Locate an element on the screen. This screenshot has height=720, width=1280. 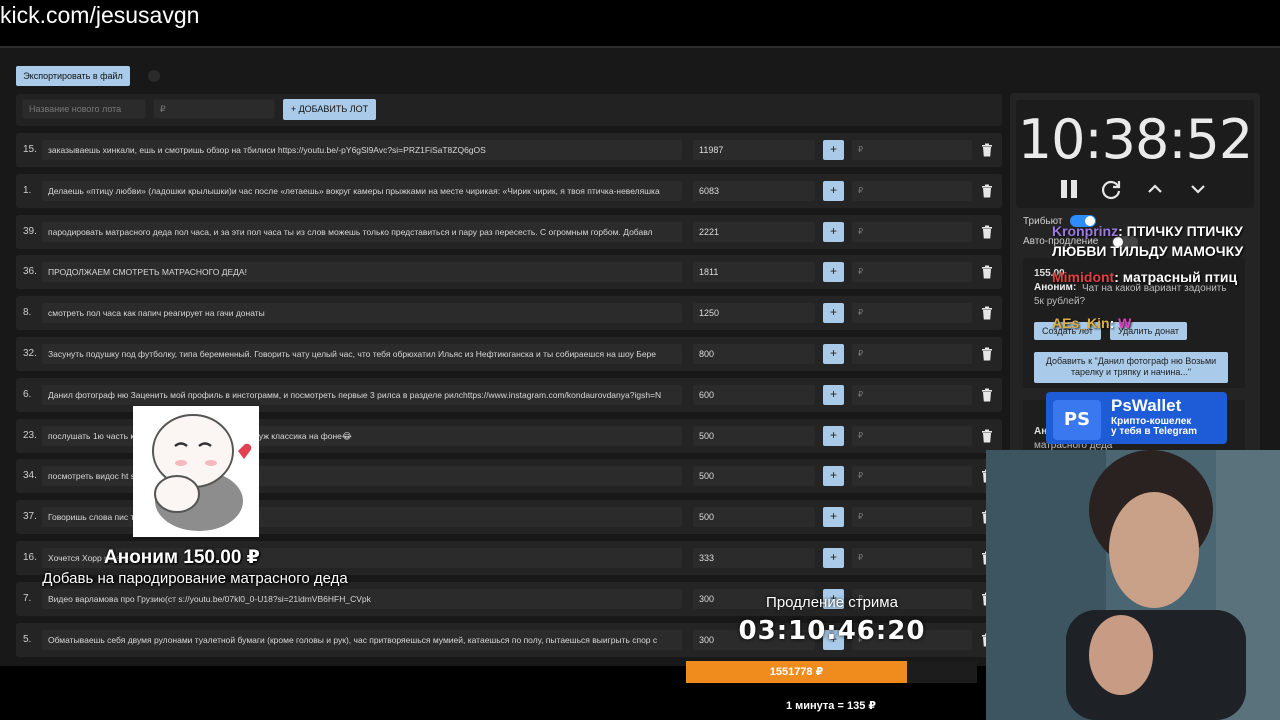
pause-icon is located at coordinates (1069, 189).